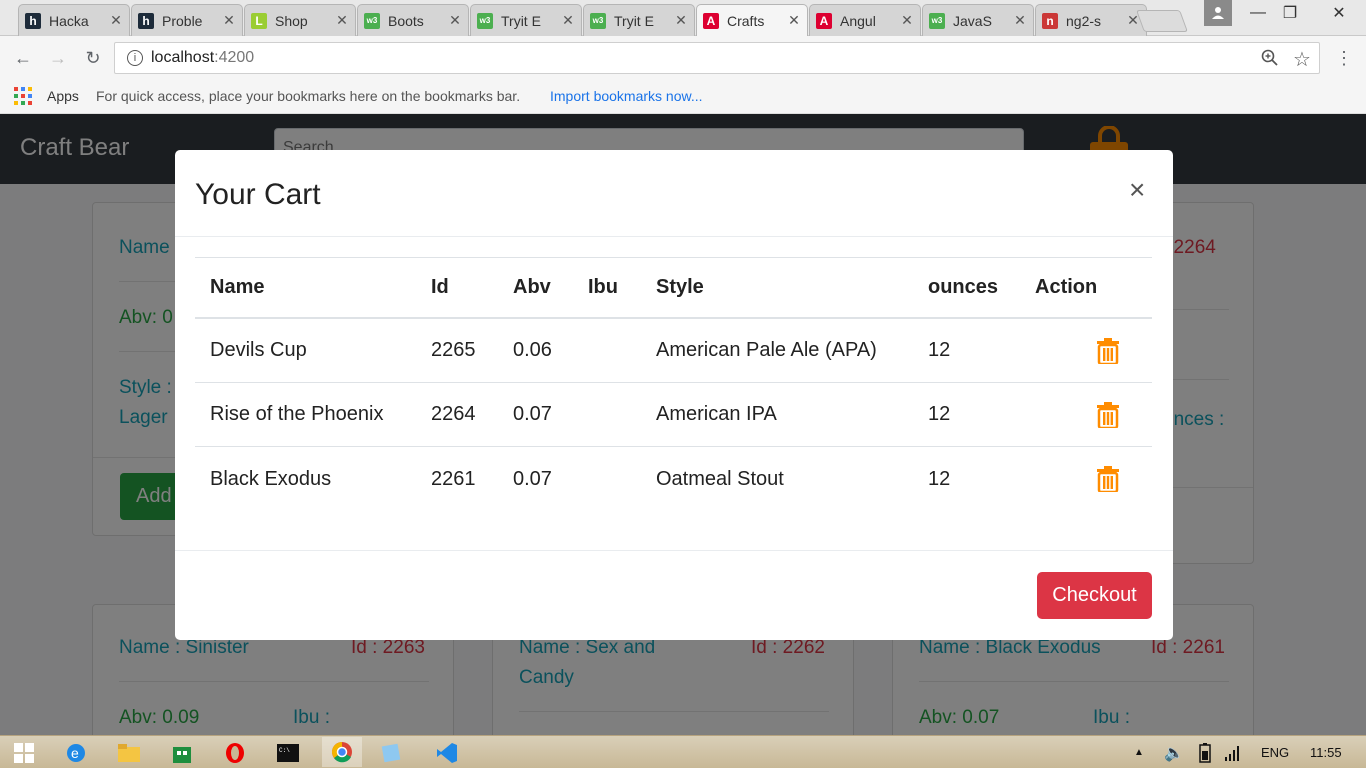  Describe the element at coordinates (297, 414) in the screenshot. I see `cart-cell-name: Rise of the Phoenix` at that location.